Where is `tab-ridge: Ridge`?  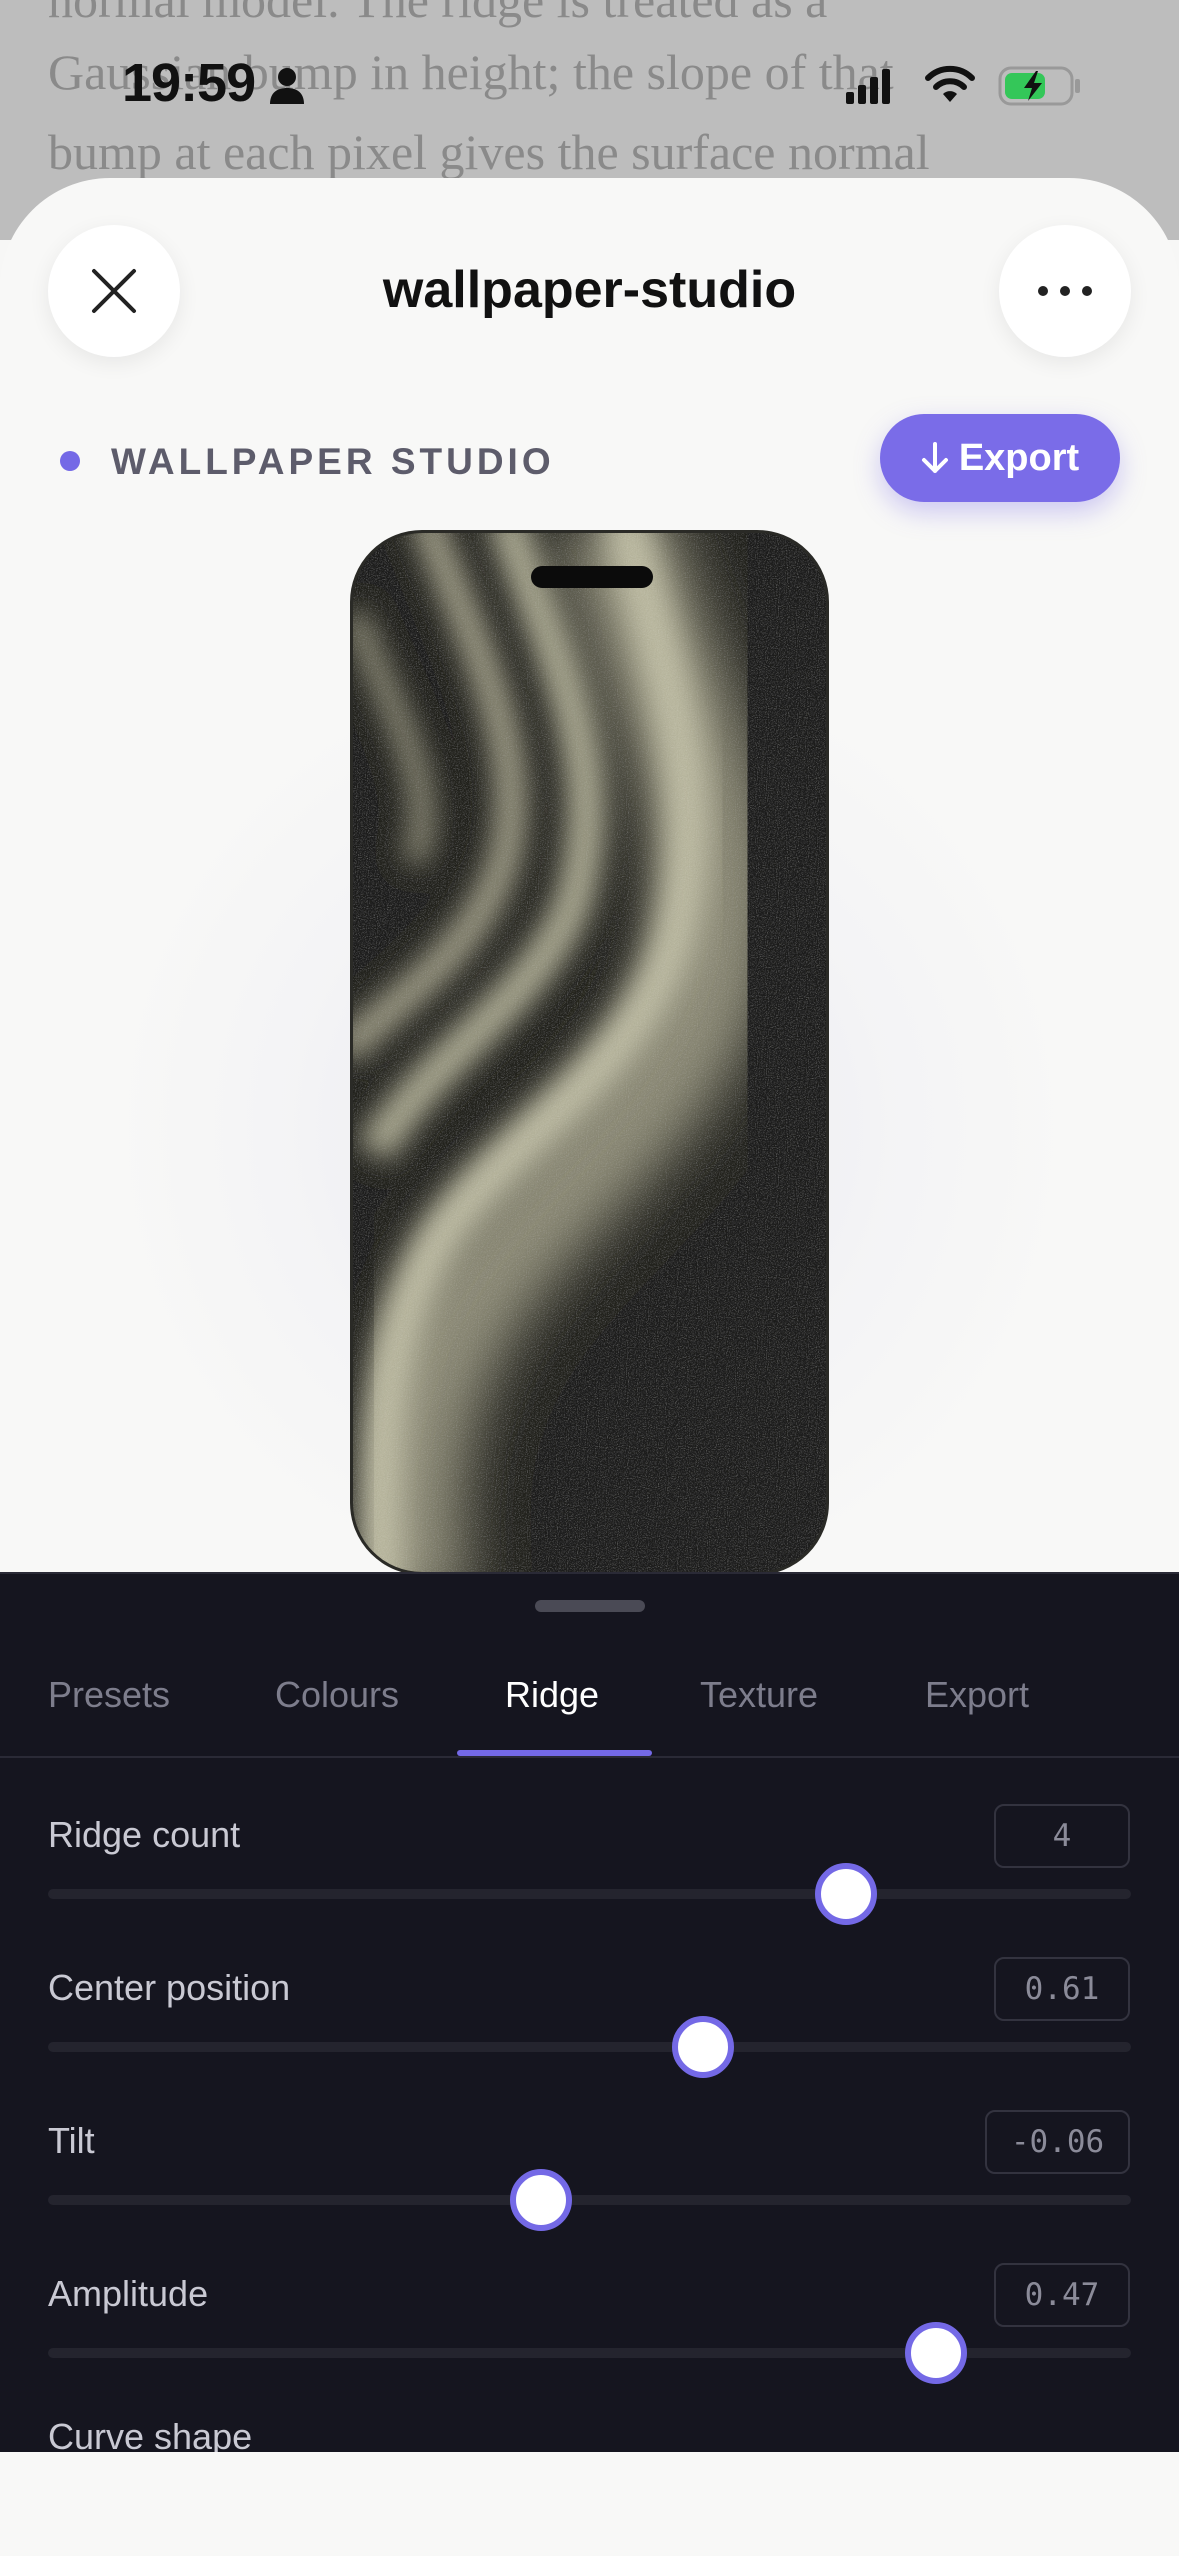 tab-ridge: Ridge is located at coordinates (552, 1695).